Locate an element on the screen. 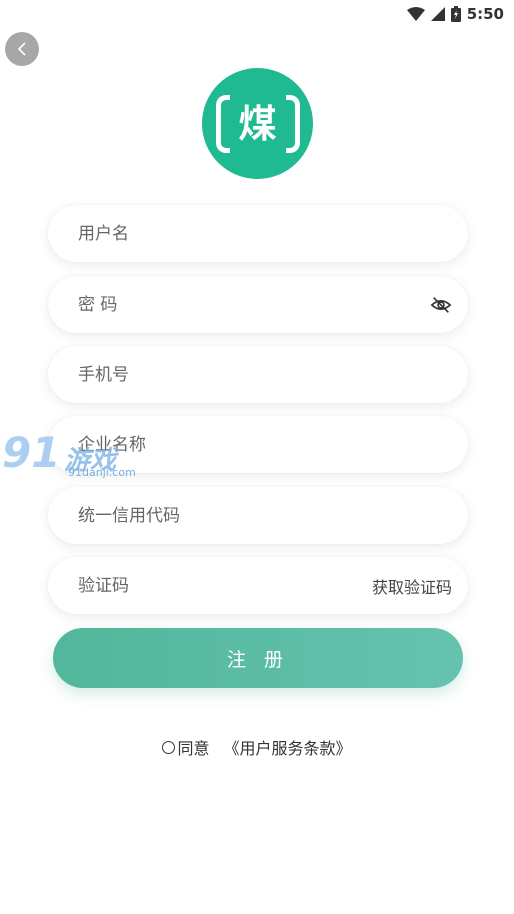 The width and height of the screenshot is (514, 914). agree-label: 同意 is located at coordinates (193, 747).